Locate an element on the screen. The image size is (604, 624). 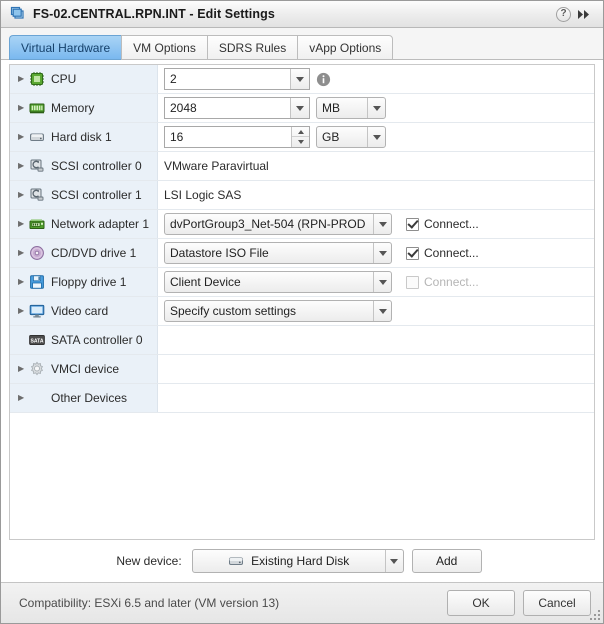
help-icon: ? is located at coordinates (563, 14).